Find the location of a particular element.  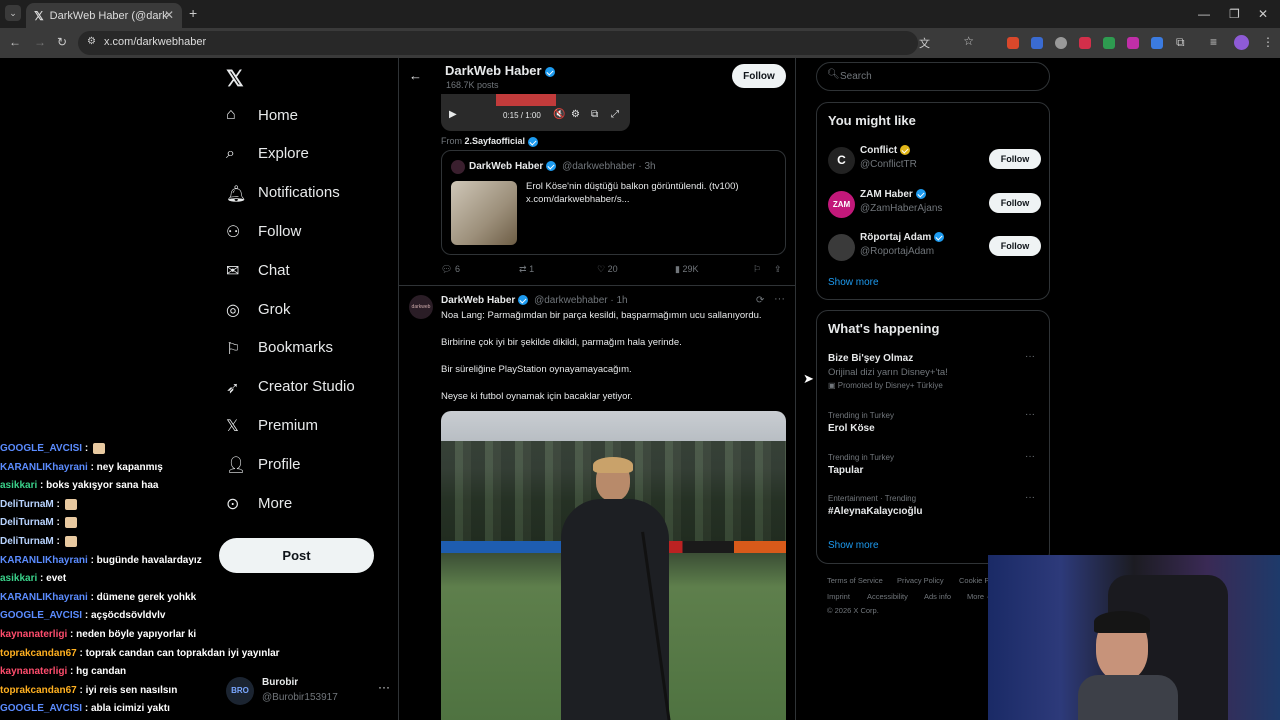

tweet-author-name: DarkWeb Haber is located at coordinates (478, 300).